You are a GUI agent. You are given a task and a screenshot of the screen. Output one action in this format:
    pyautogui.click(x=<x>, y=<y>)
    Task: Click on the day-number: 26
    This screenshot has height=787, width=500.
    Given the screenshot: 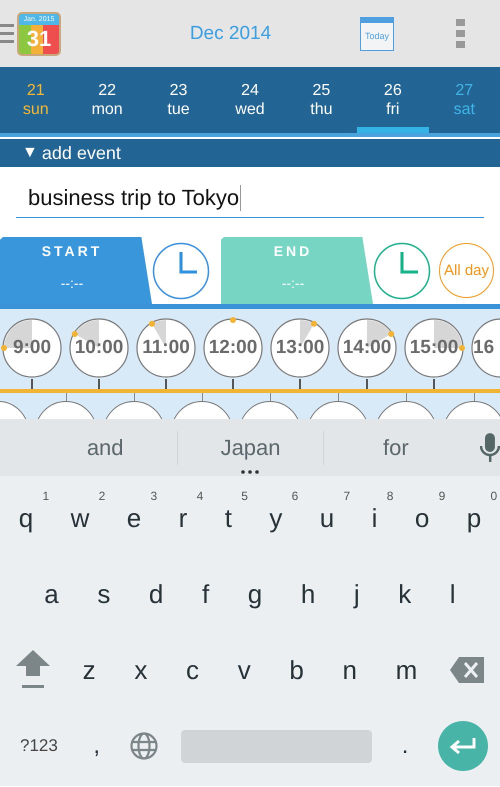 What is the action you would take?
    pyautogui.click(x=393, y=90)
    